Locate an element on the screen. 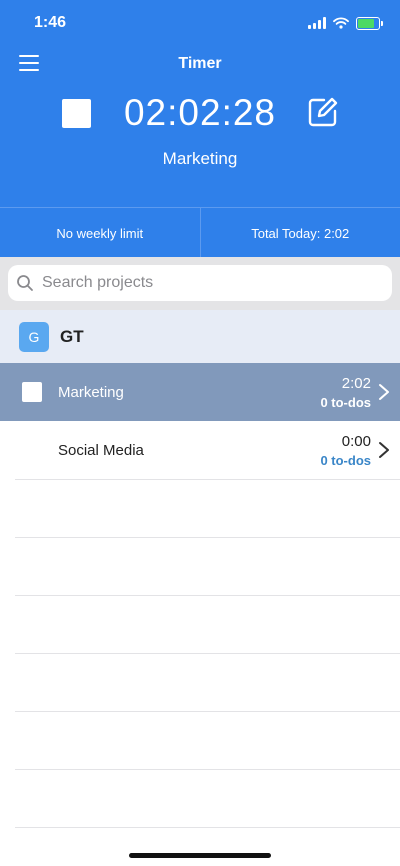 This screenshot has width=400, height=866. project-row-social-media: Social Media 0:00 0 to-dos is located at coordinates (200, 450).